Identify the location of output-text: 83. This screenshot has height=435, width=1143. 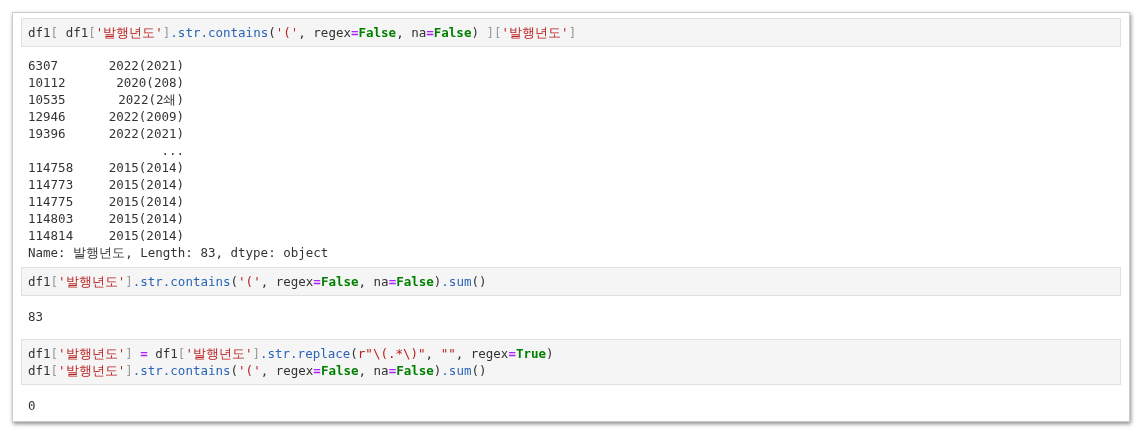
(36, 316).